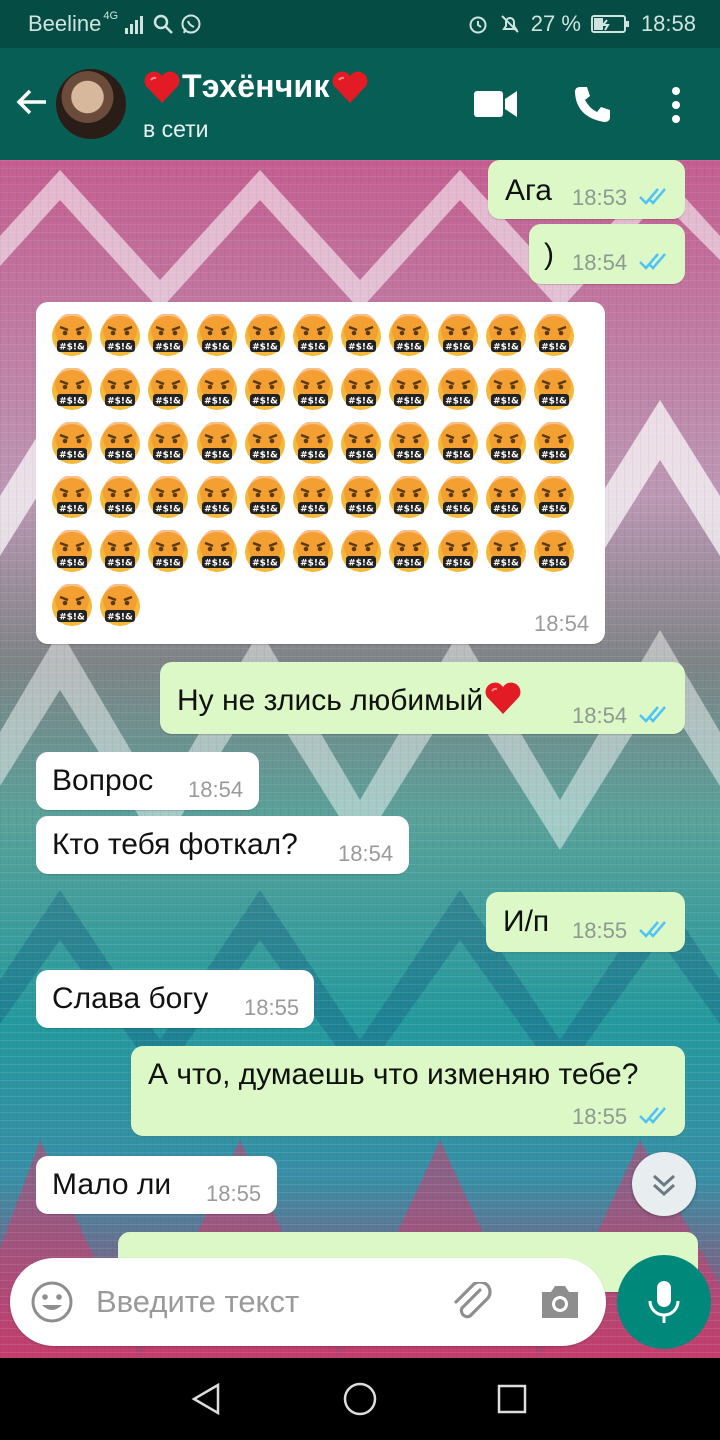 This screenshot has height=1440, width=720. I want to click on clock: 18:58, so click(668, 23).